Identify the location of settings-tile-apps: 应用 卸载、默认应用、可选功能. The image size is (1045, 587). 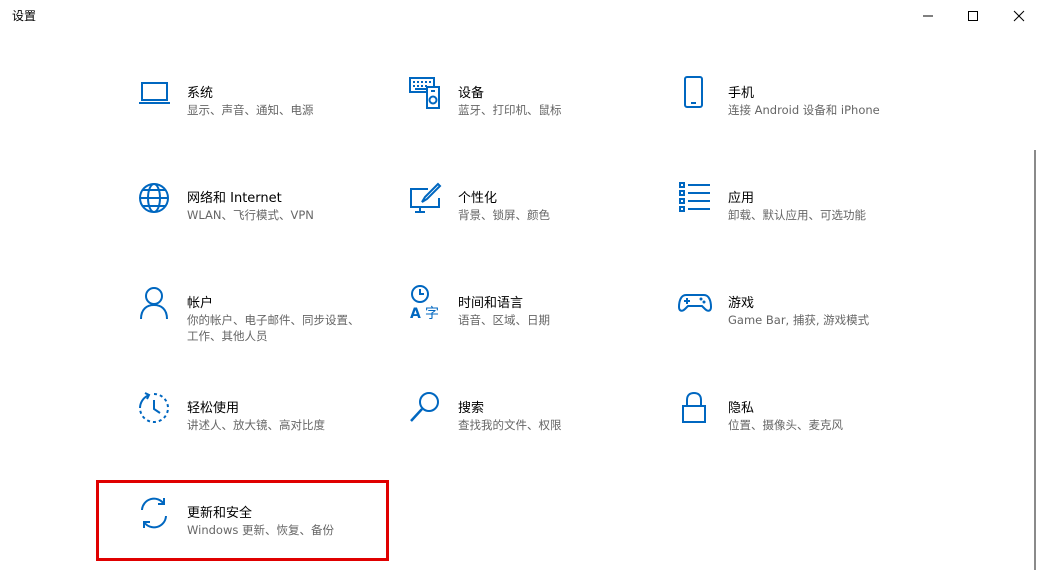
(813, 220).